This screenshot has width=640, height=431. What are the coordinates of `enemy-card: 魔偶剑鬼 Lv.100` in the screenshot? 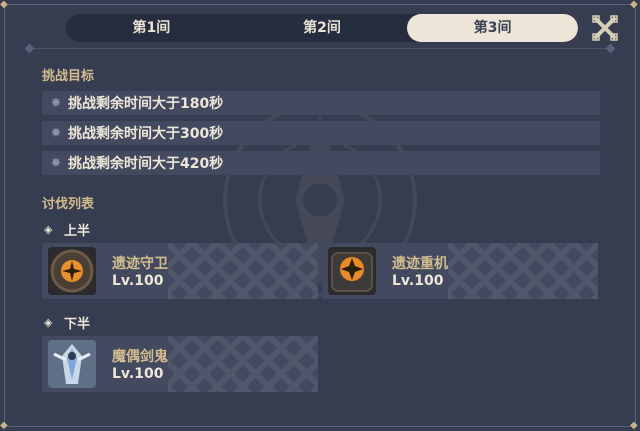 It's located at (180, 364).